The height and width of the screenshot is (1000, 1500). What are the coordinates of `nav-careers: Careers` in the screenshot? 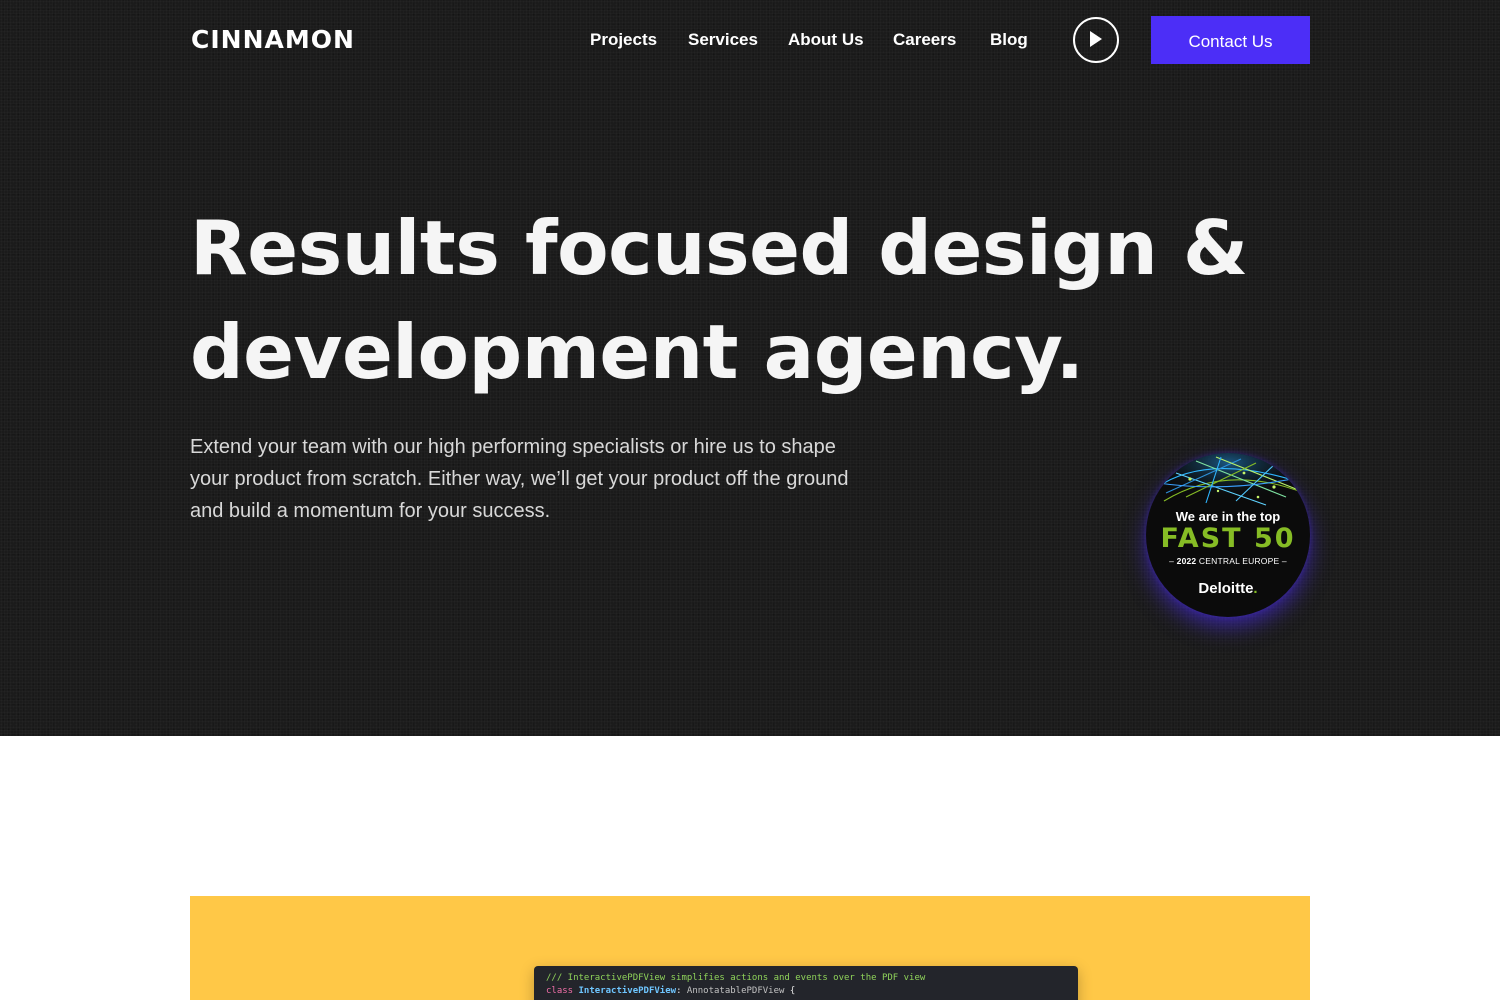 It's located at (924, 40).